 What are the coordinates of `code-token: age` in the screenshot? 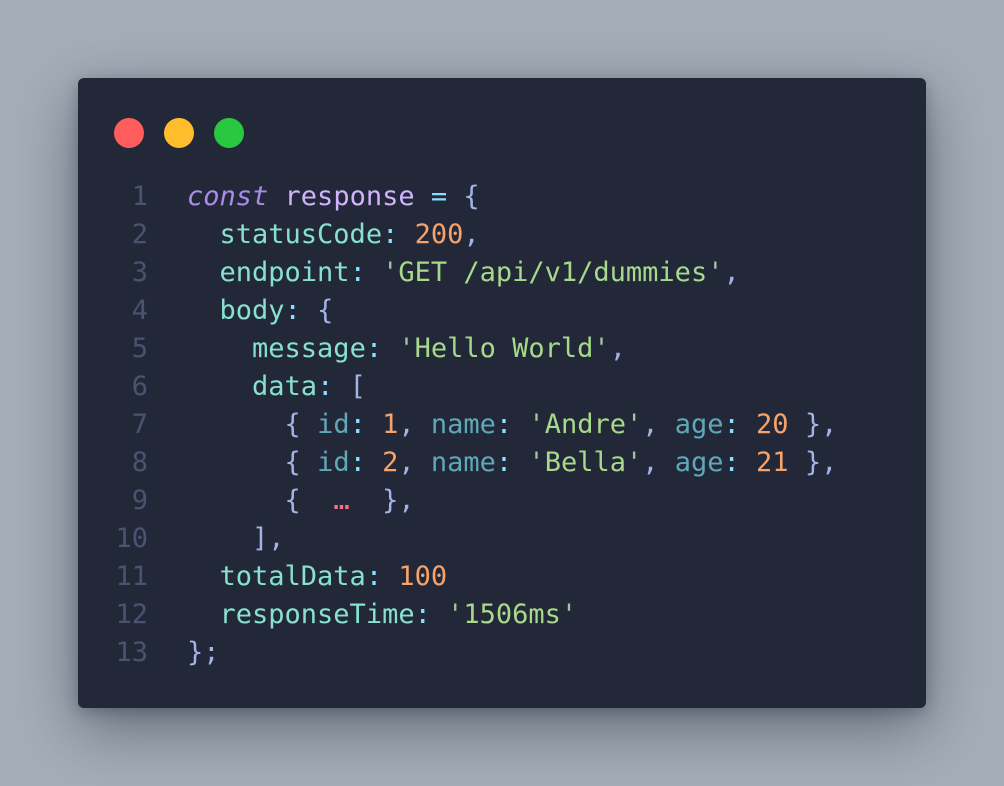 It's located at (699, 462).